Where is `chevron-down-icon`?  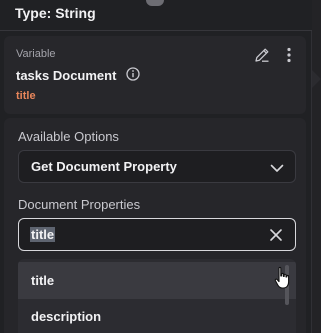 chevron-down-icon is located at coordinates (277, 168).